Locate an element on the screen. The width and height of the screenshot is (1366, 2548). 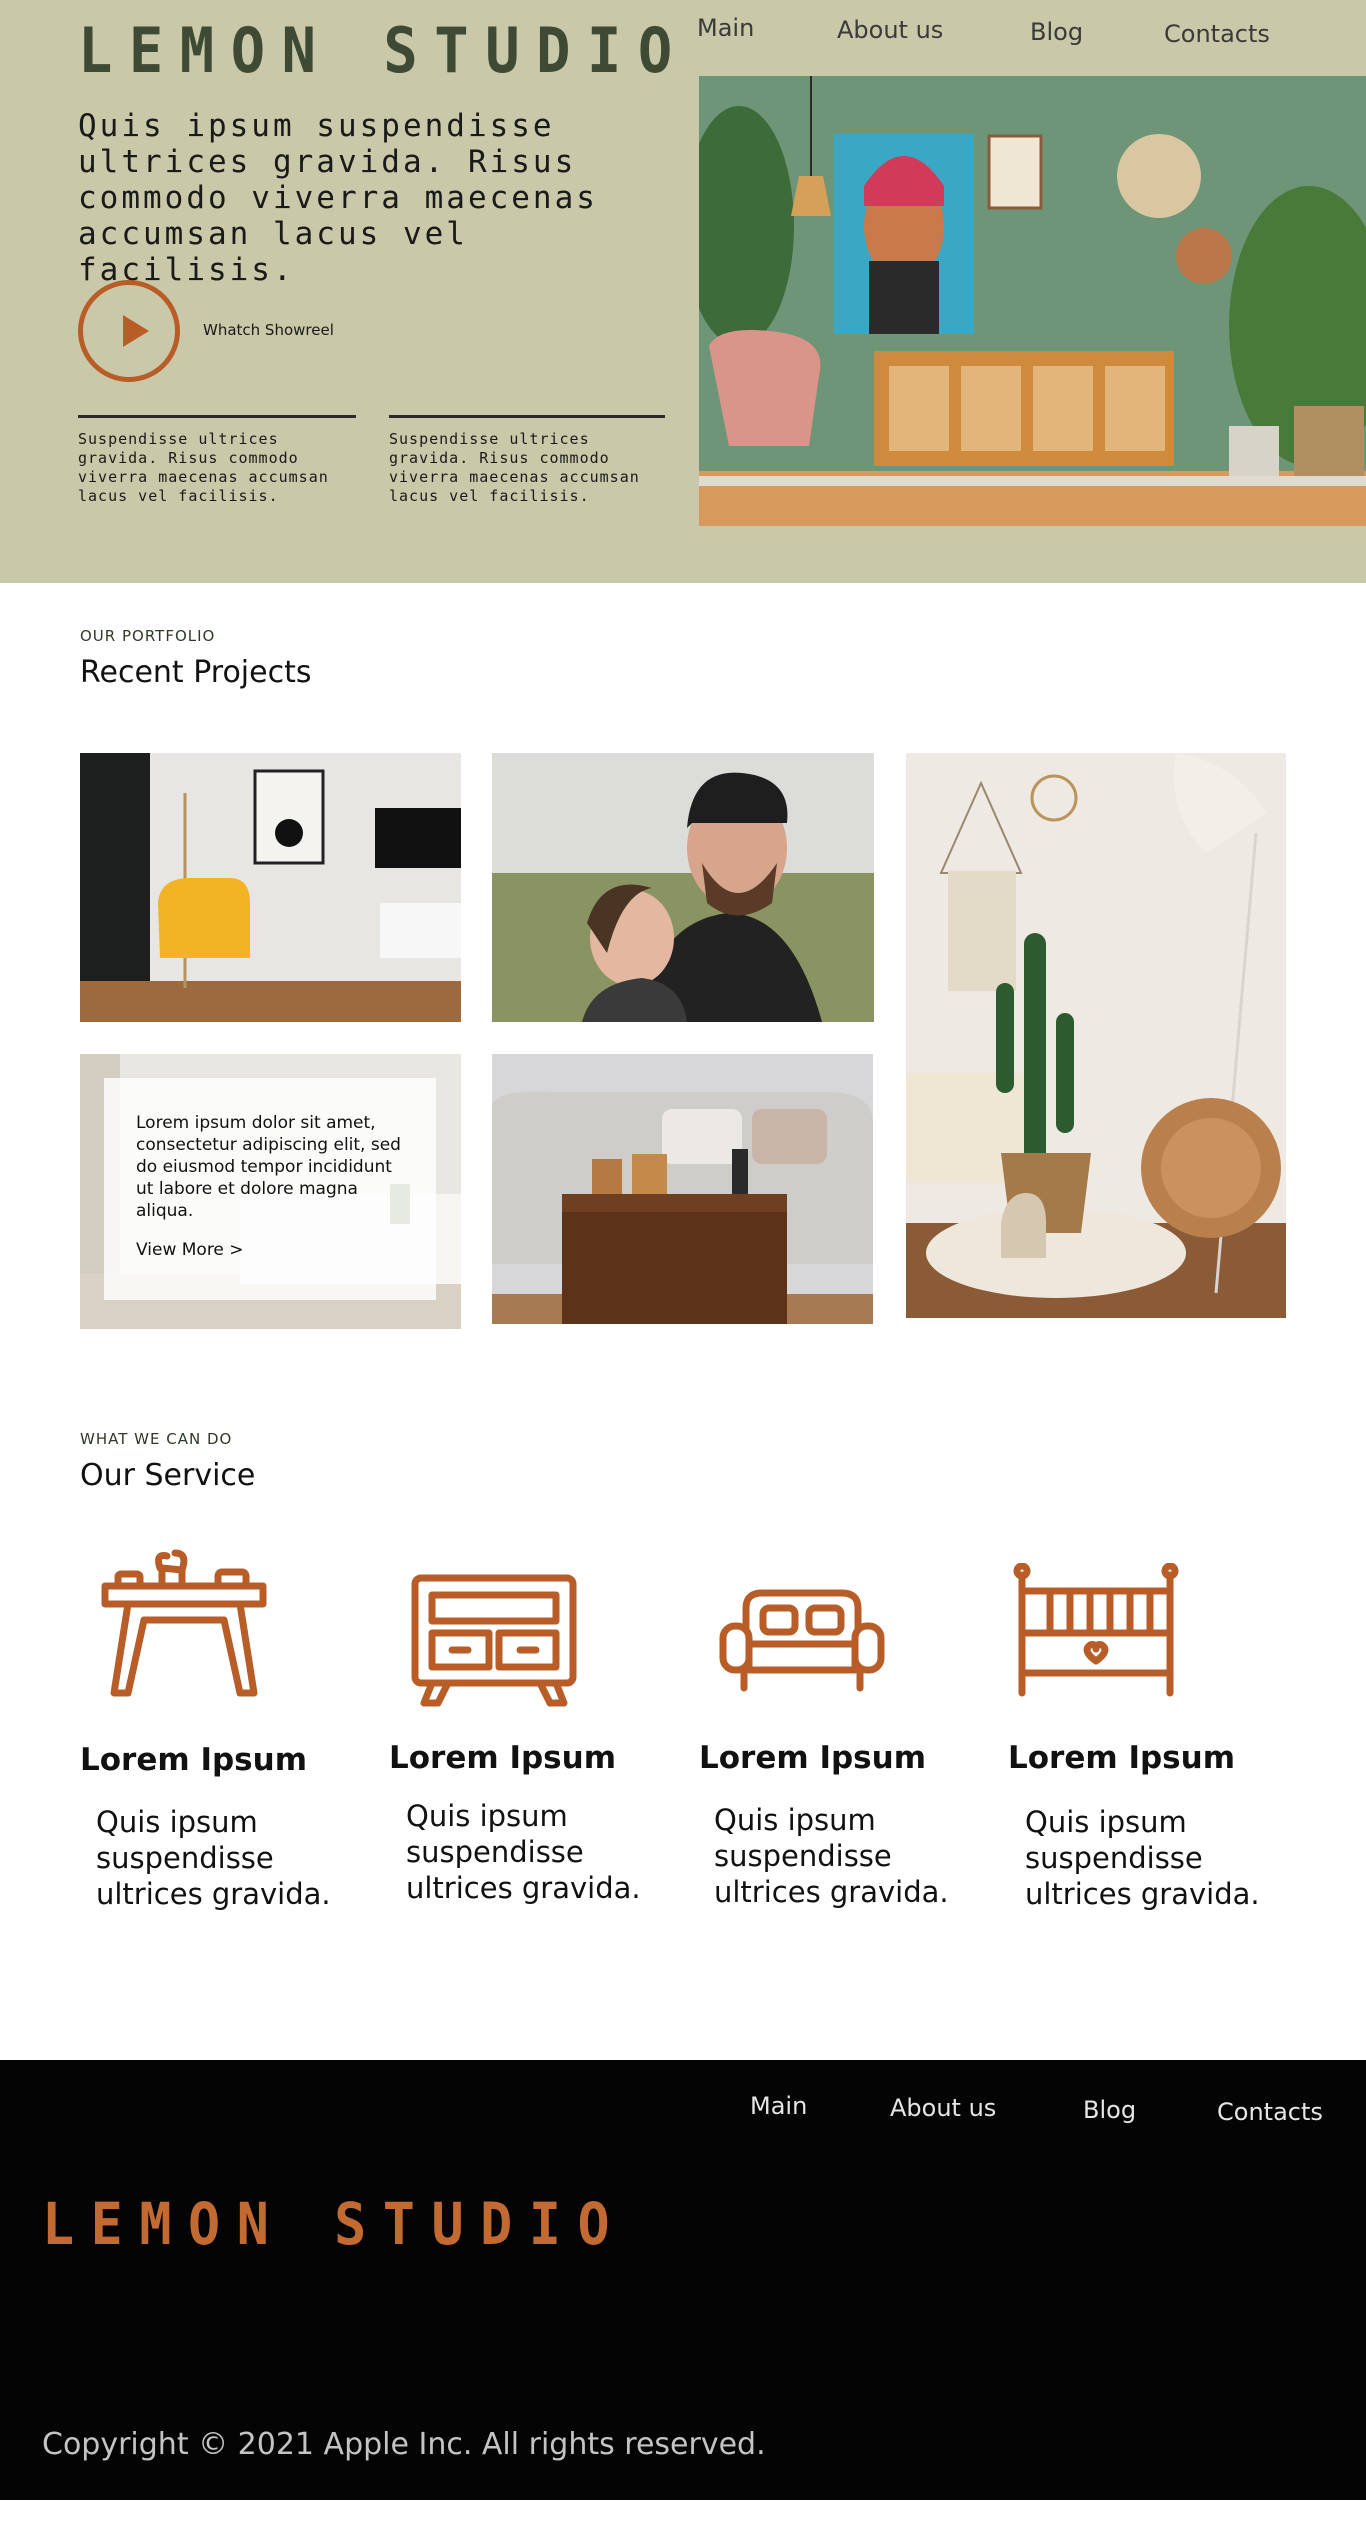
sofa-coffee-table-photo is located at coordinates (682, 1189).